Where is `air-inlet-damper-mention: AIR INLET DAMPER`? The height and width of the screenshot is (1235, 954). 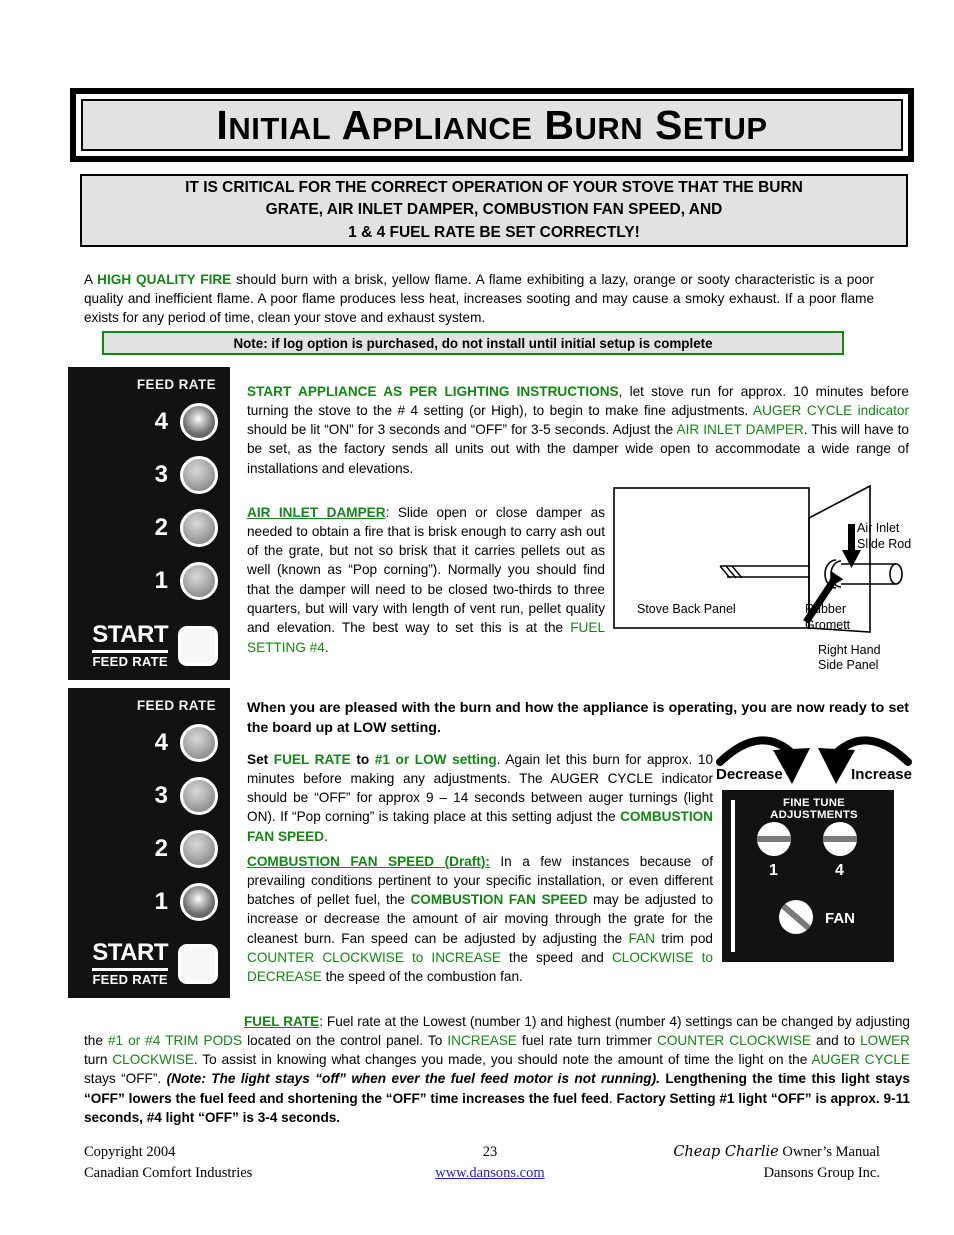
air-inlet-damper-mention: AIR INLET DAMPER is located at coordinates (740, 430).